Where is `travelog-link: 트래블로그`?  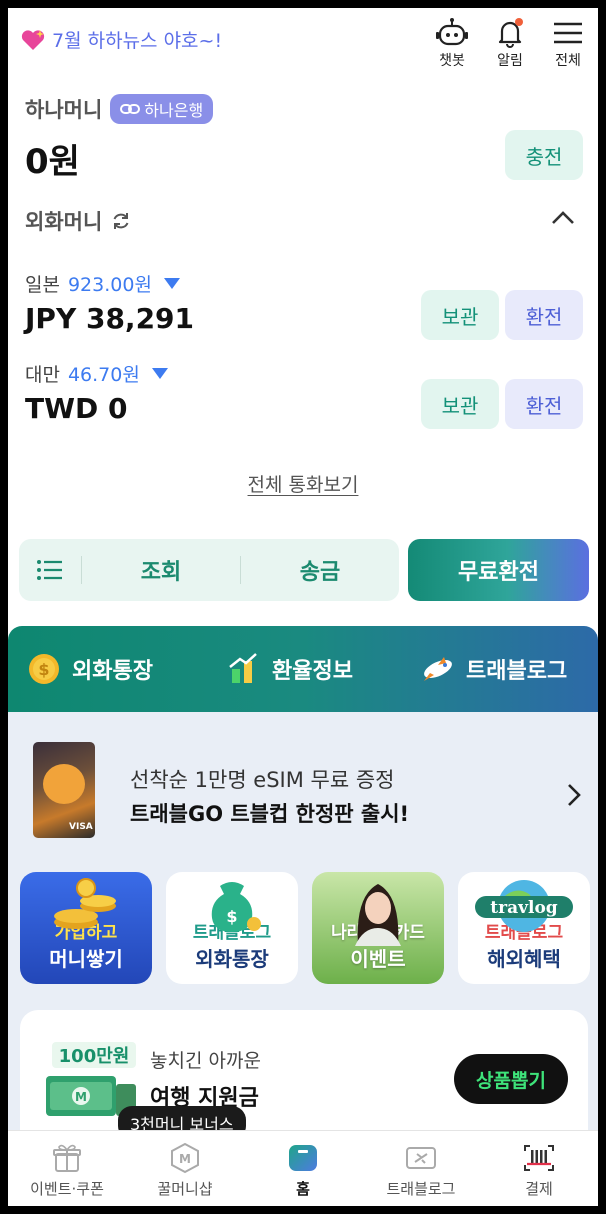 travelog-link: 트래블로그 is located at coordinates (493, 669).